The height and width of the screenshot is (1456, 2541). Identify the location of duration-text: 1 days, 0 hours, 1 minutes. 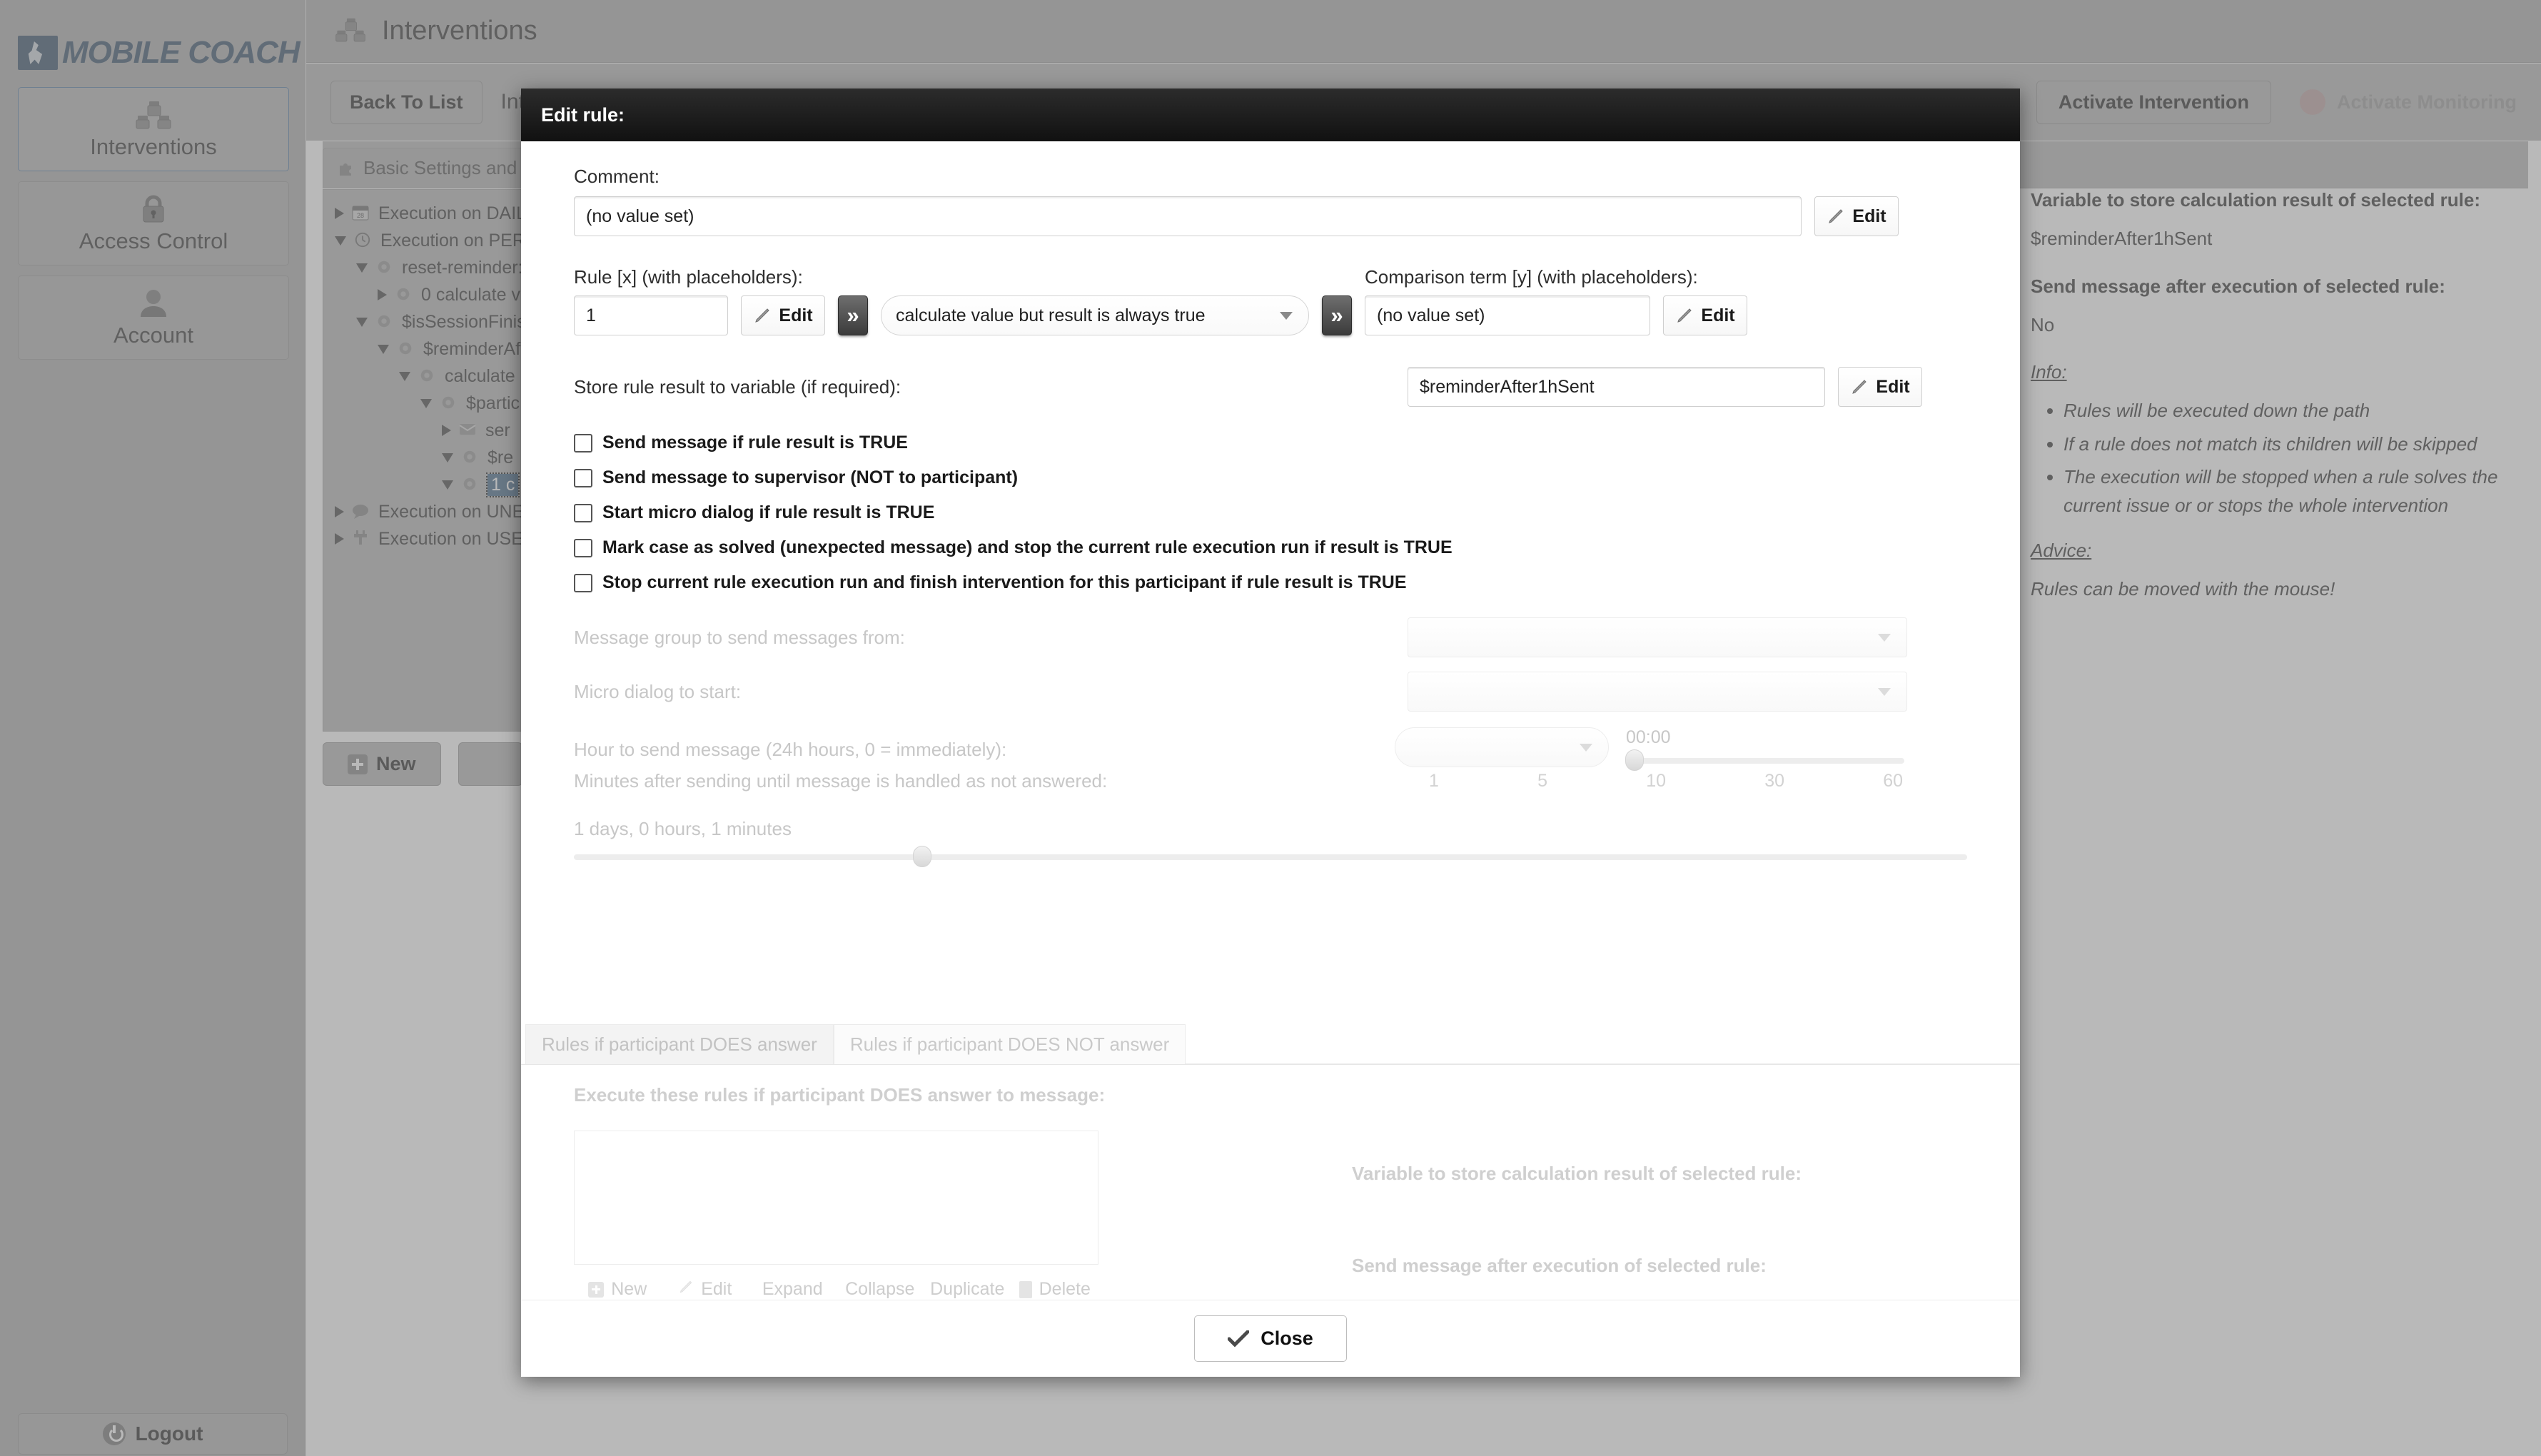
(683, 828).